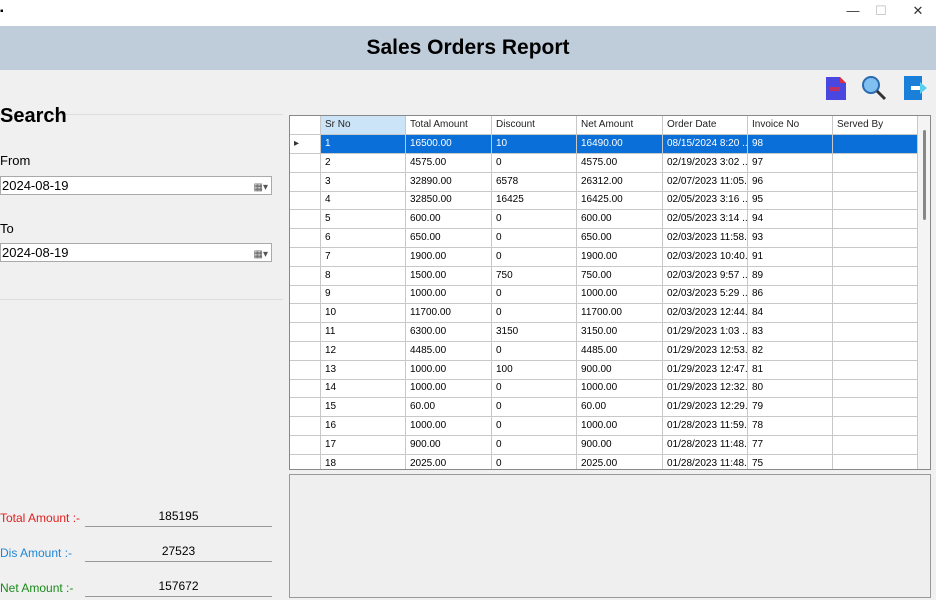 This screenshot has height=600, width=936. Describe the element at coordinates (604, 220) in the screenshot. I see `table-row: 5 600.00 0 600.00 02/05/2023 3:14 ... 94` at that location.